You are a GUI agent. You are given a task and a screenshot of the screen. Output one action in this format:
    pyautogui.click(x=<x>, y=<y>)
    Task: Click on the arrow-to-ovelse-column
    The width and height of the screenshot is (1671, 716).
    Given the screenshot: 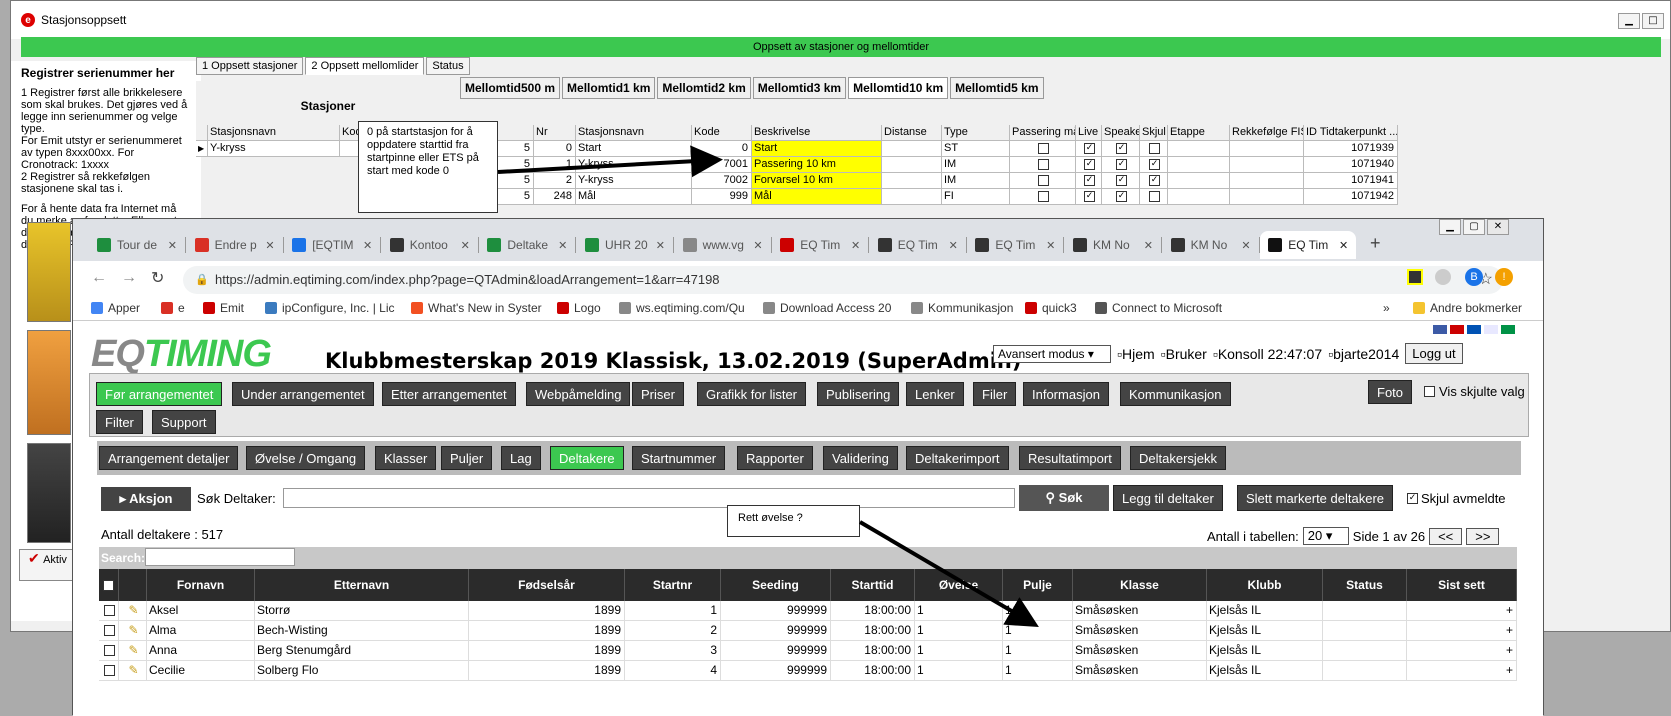 What is the action you would take?
    pyautogui.click(x=948, y=574)
    